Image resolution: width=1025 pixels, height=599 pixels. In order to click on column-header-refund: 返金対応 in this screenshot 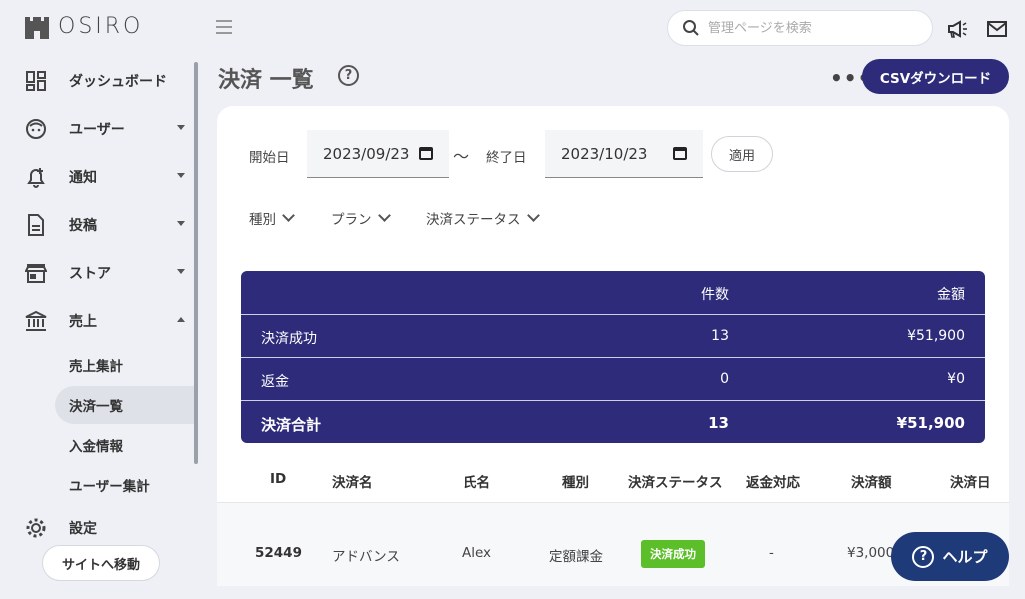, I will do `click(773, 481)`.